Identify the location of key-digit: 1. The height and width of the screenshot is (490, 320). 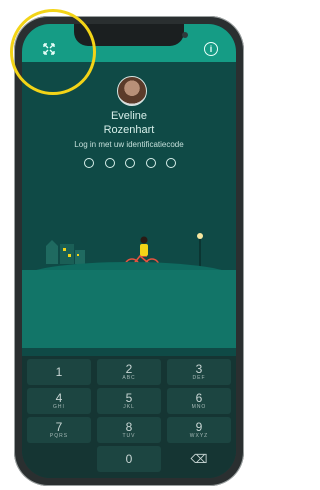
(59, 372).